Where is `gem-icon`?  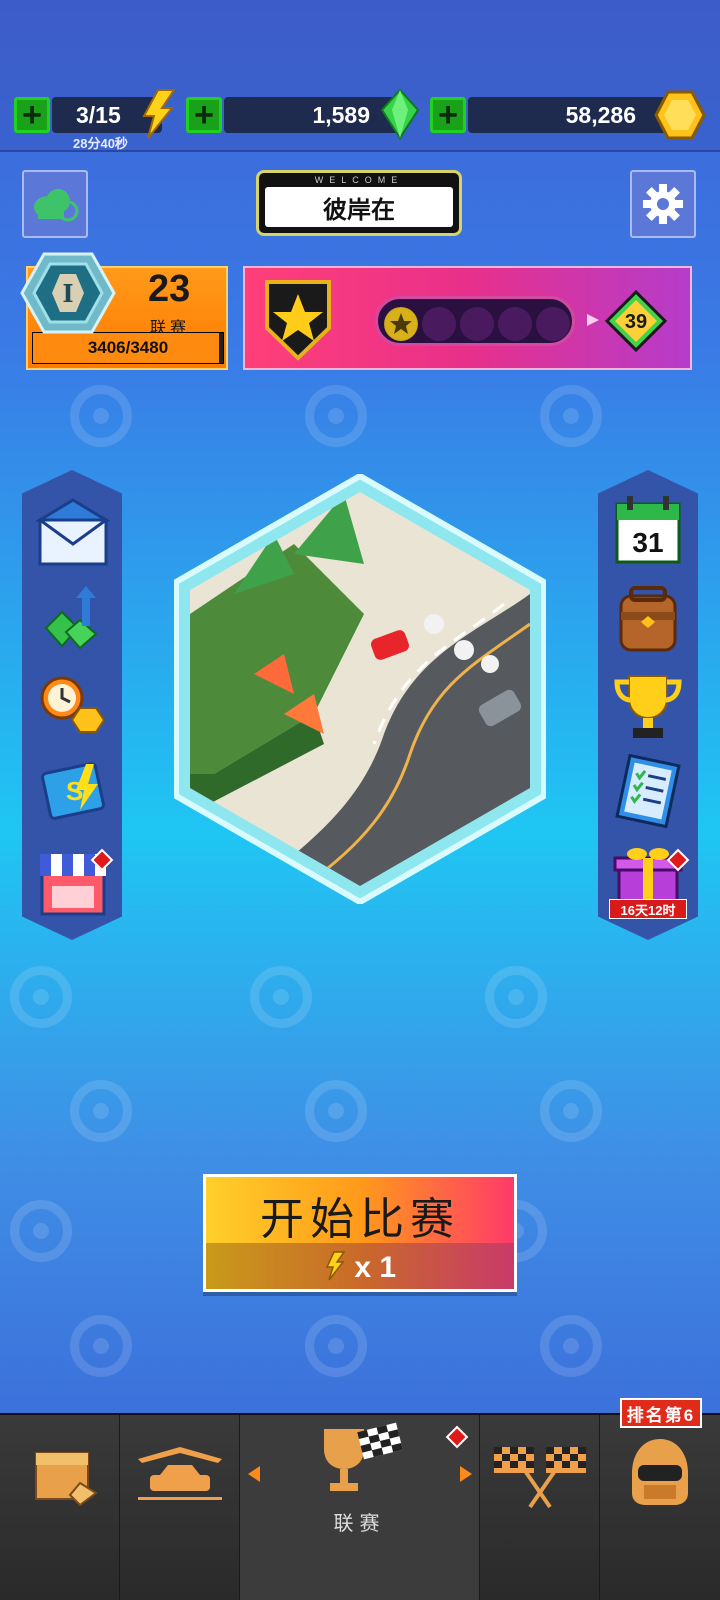
gem-icon is located at coordinates (400, 114).